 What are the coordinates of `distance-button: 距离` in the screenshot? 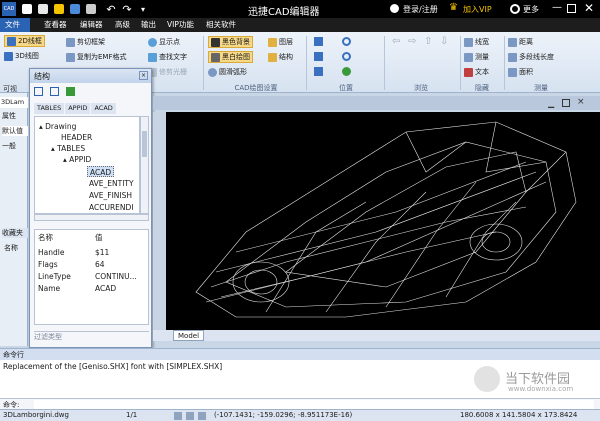 It's located at (520, 42).